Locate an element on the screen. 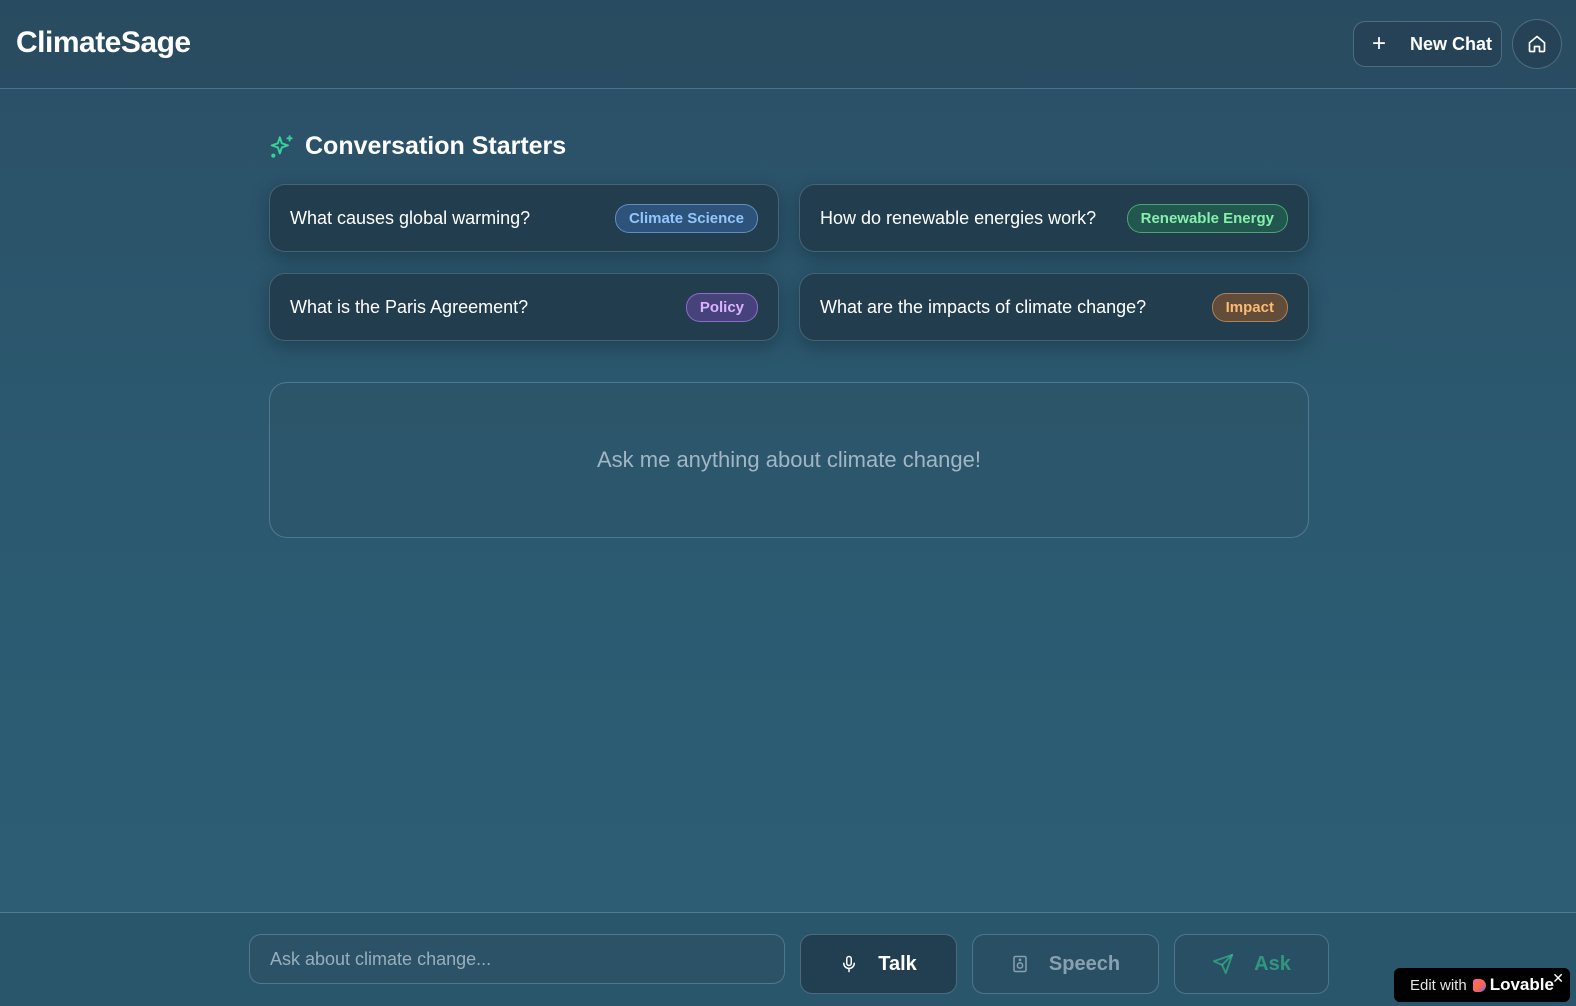 The image size is (1576, 1006). home-button is located at coordinates (1537, 44).